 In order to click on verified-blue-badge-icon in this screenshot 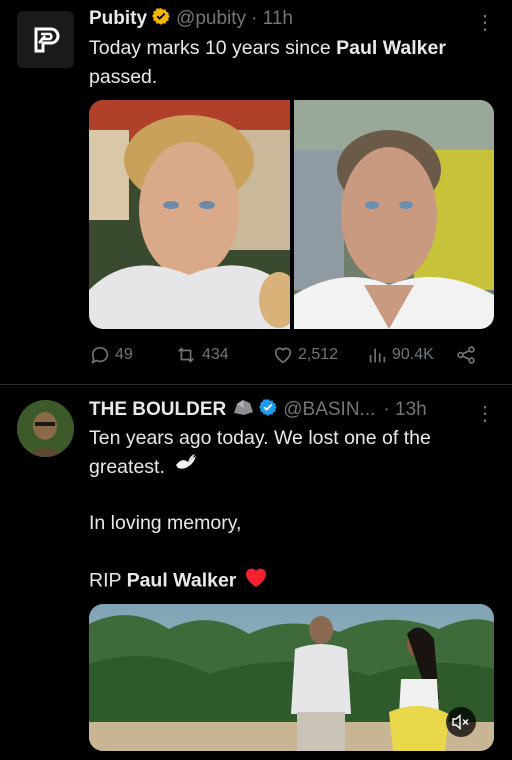, I will do `click(268, 410)`.